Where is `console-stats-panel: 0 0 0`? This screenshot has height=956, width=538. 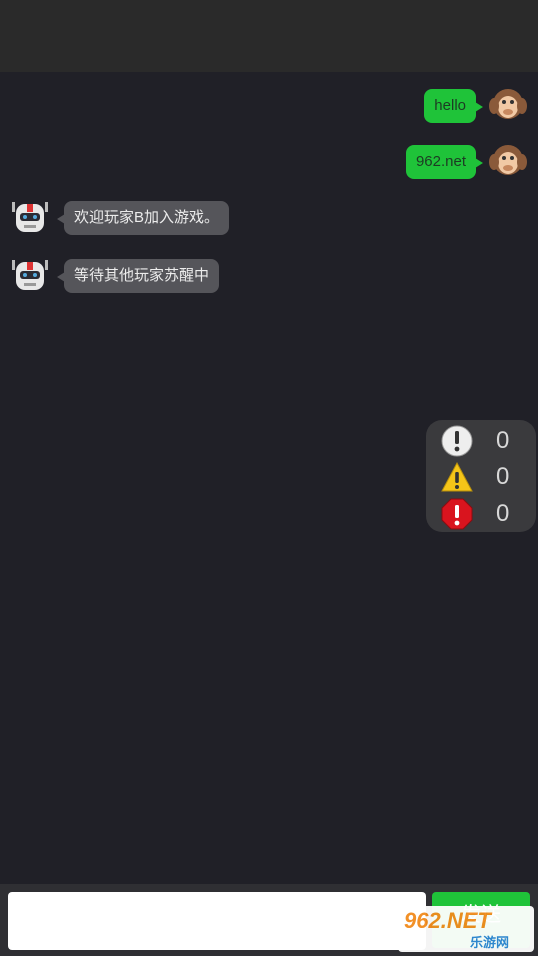
console-stats-panel: 0 0 0 is located at coordinates (481, 476).